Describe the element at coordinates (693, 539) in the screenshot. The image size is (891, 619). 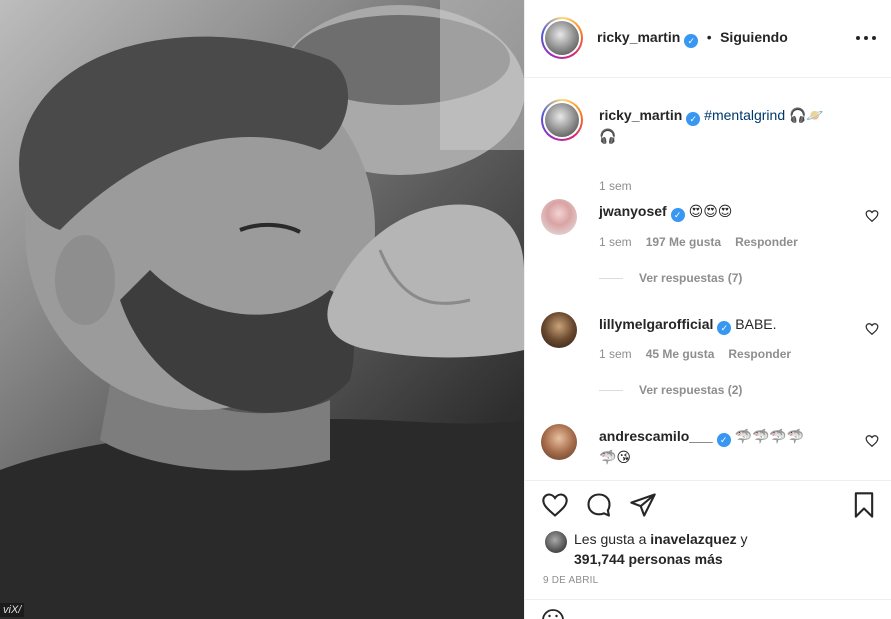
I see `liker-username: inavelazquez` at that location.